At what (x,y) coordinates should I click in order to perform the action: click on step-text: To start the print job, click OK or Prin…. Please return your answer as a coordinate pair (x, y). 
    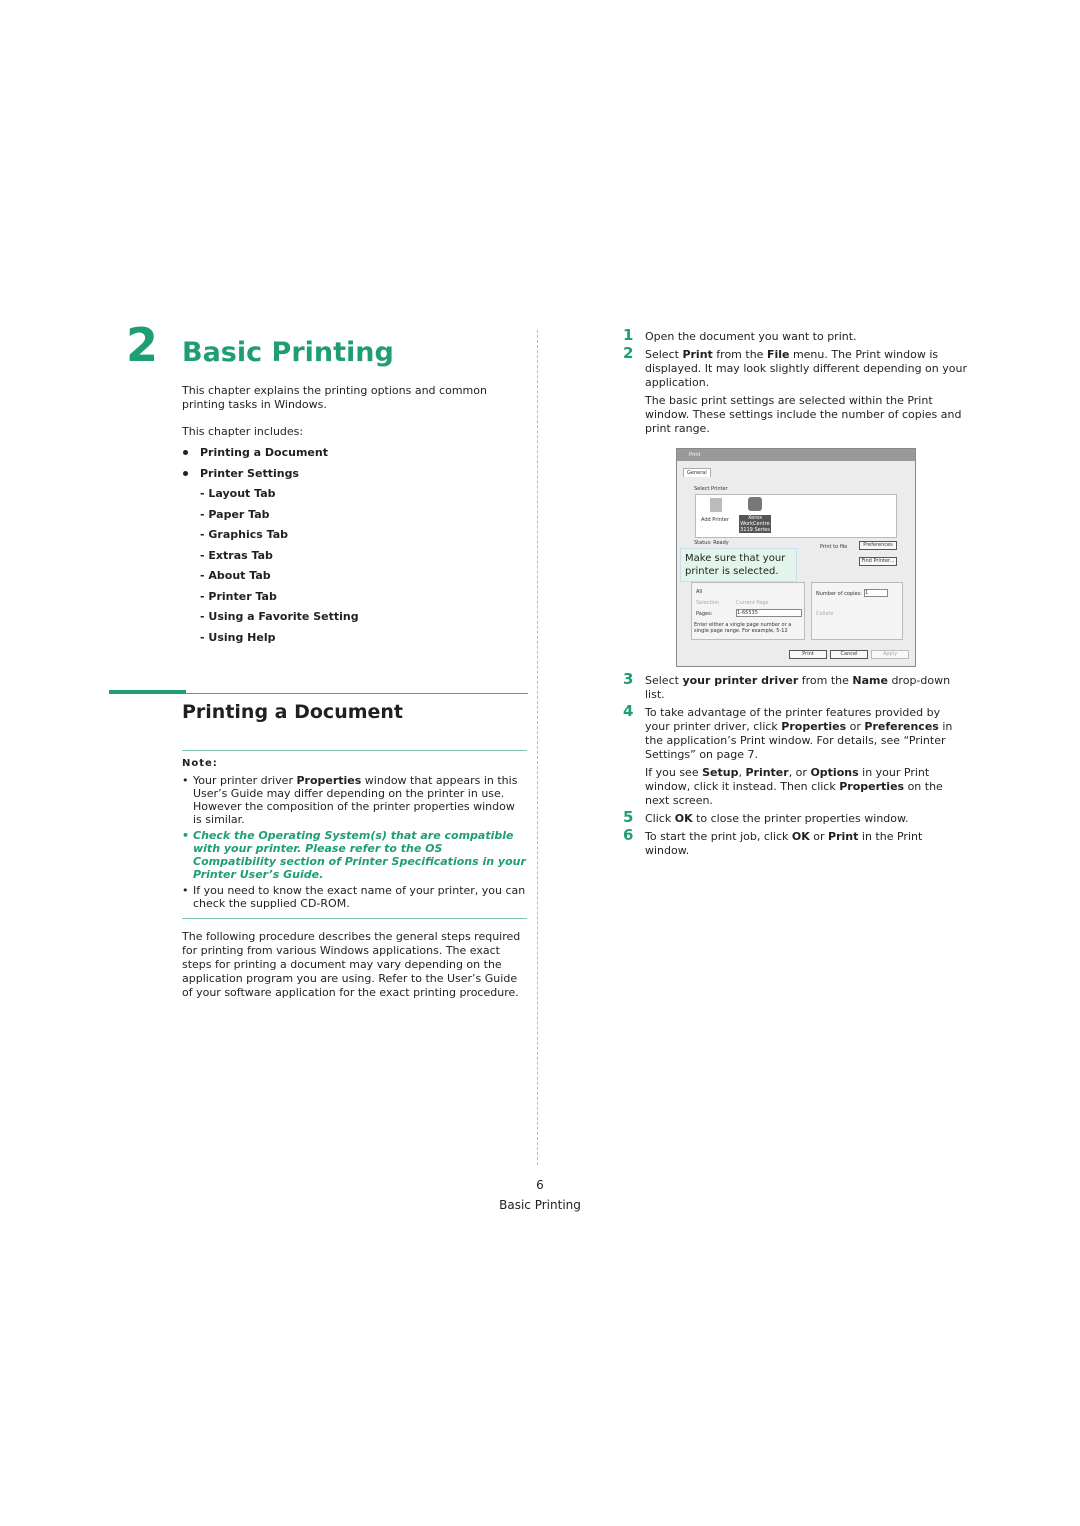
    Looking at the image, I should click on (784, 843).